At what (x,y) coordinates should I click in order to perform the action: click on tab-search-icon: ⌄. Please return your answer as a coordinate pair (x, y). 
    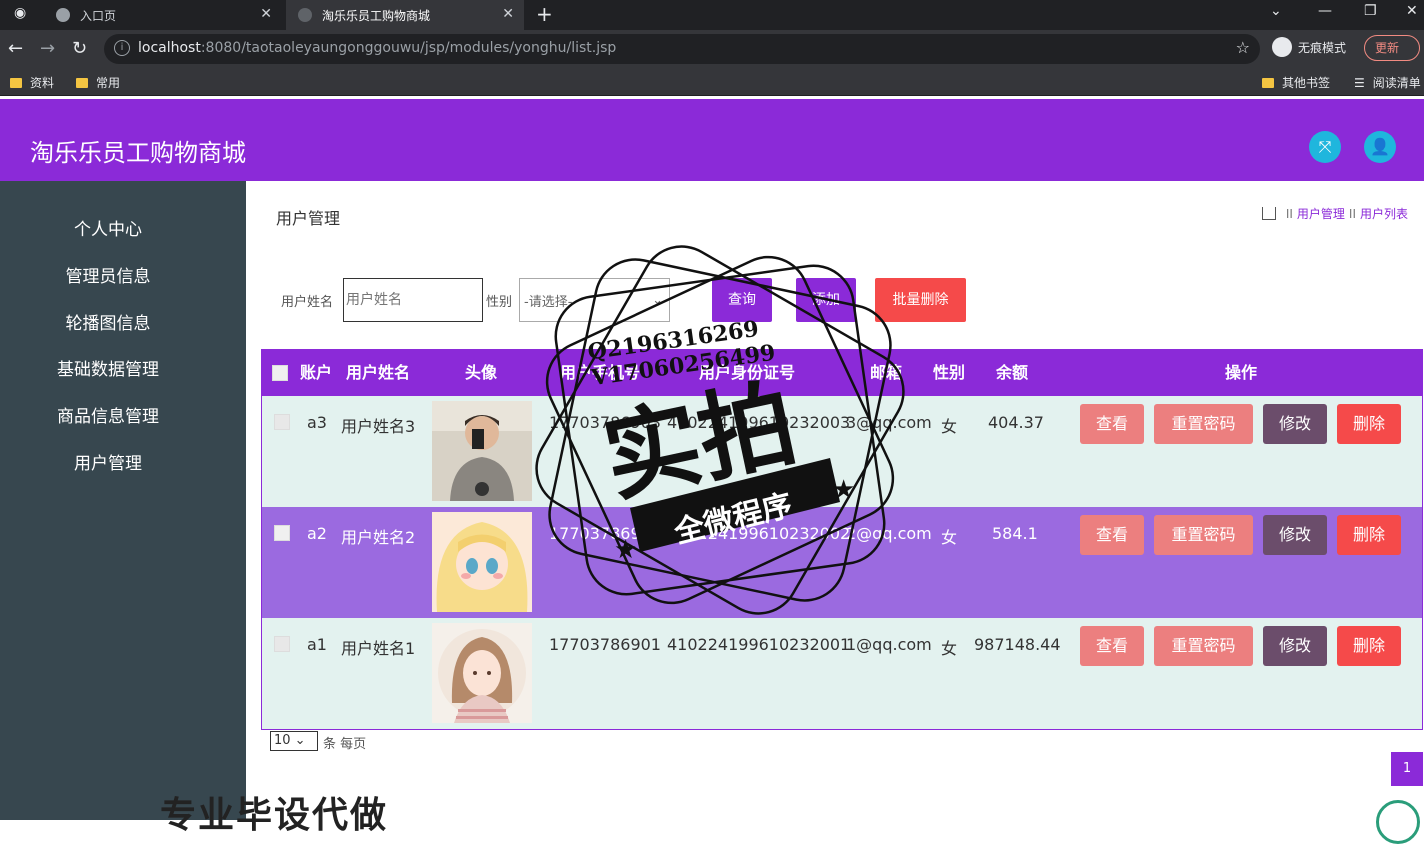
    Looking at the image, I should click on (1276, 11).